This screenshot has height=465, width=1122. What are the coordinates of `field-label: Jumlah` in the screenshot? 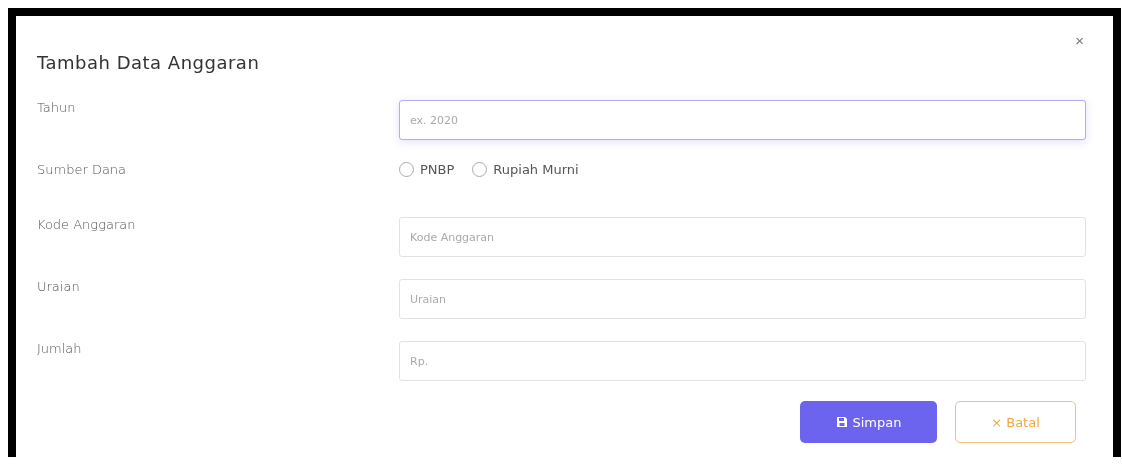 It's located at (60, 348).